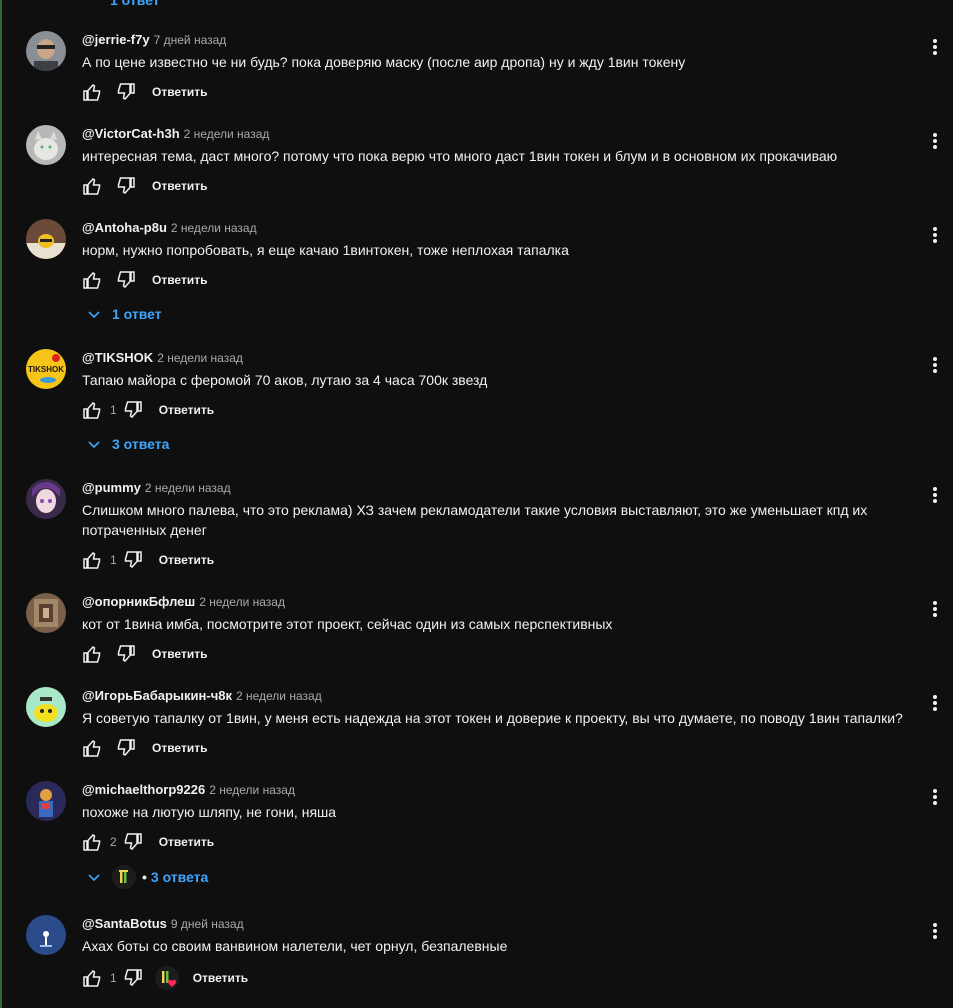 This screenshot has height=1008, width=953. I want to click on avatar-logo-text: TIKSHOK, so click(46, 369).